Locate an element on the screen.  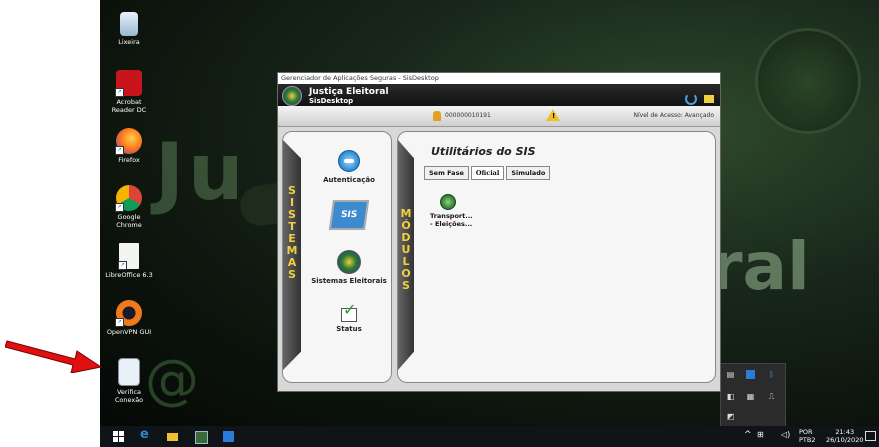
verifica-conexao-icon is located at coordinates (129, 372).